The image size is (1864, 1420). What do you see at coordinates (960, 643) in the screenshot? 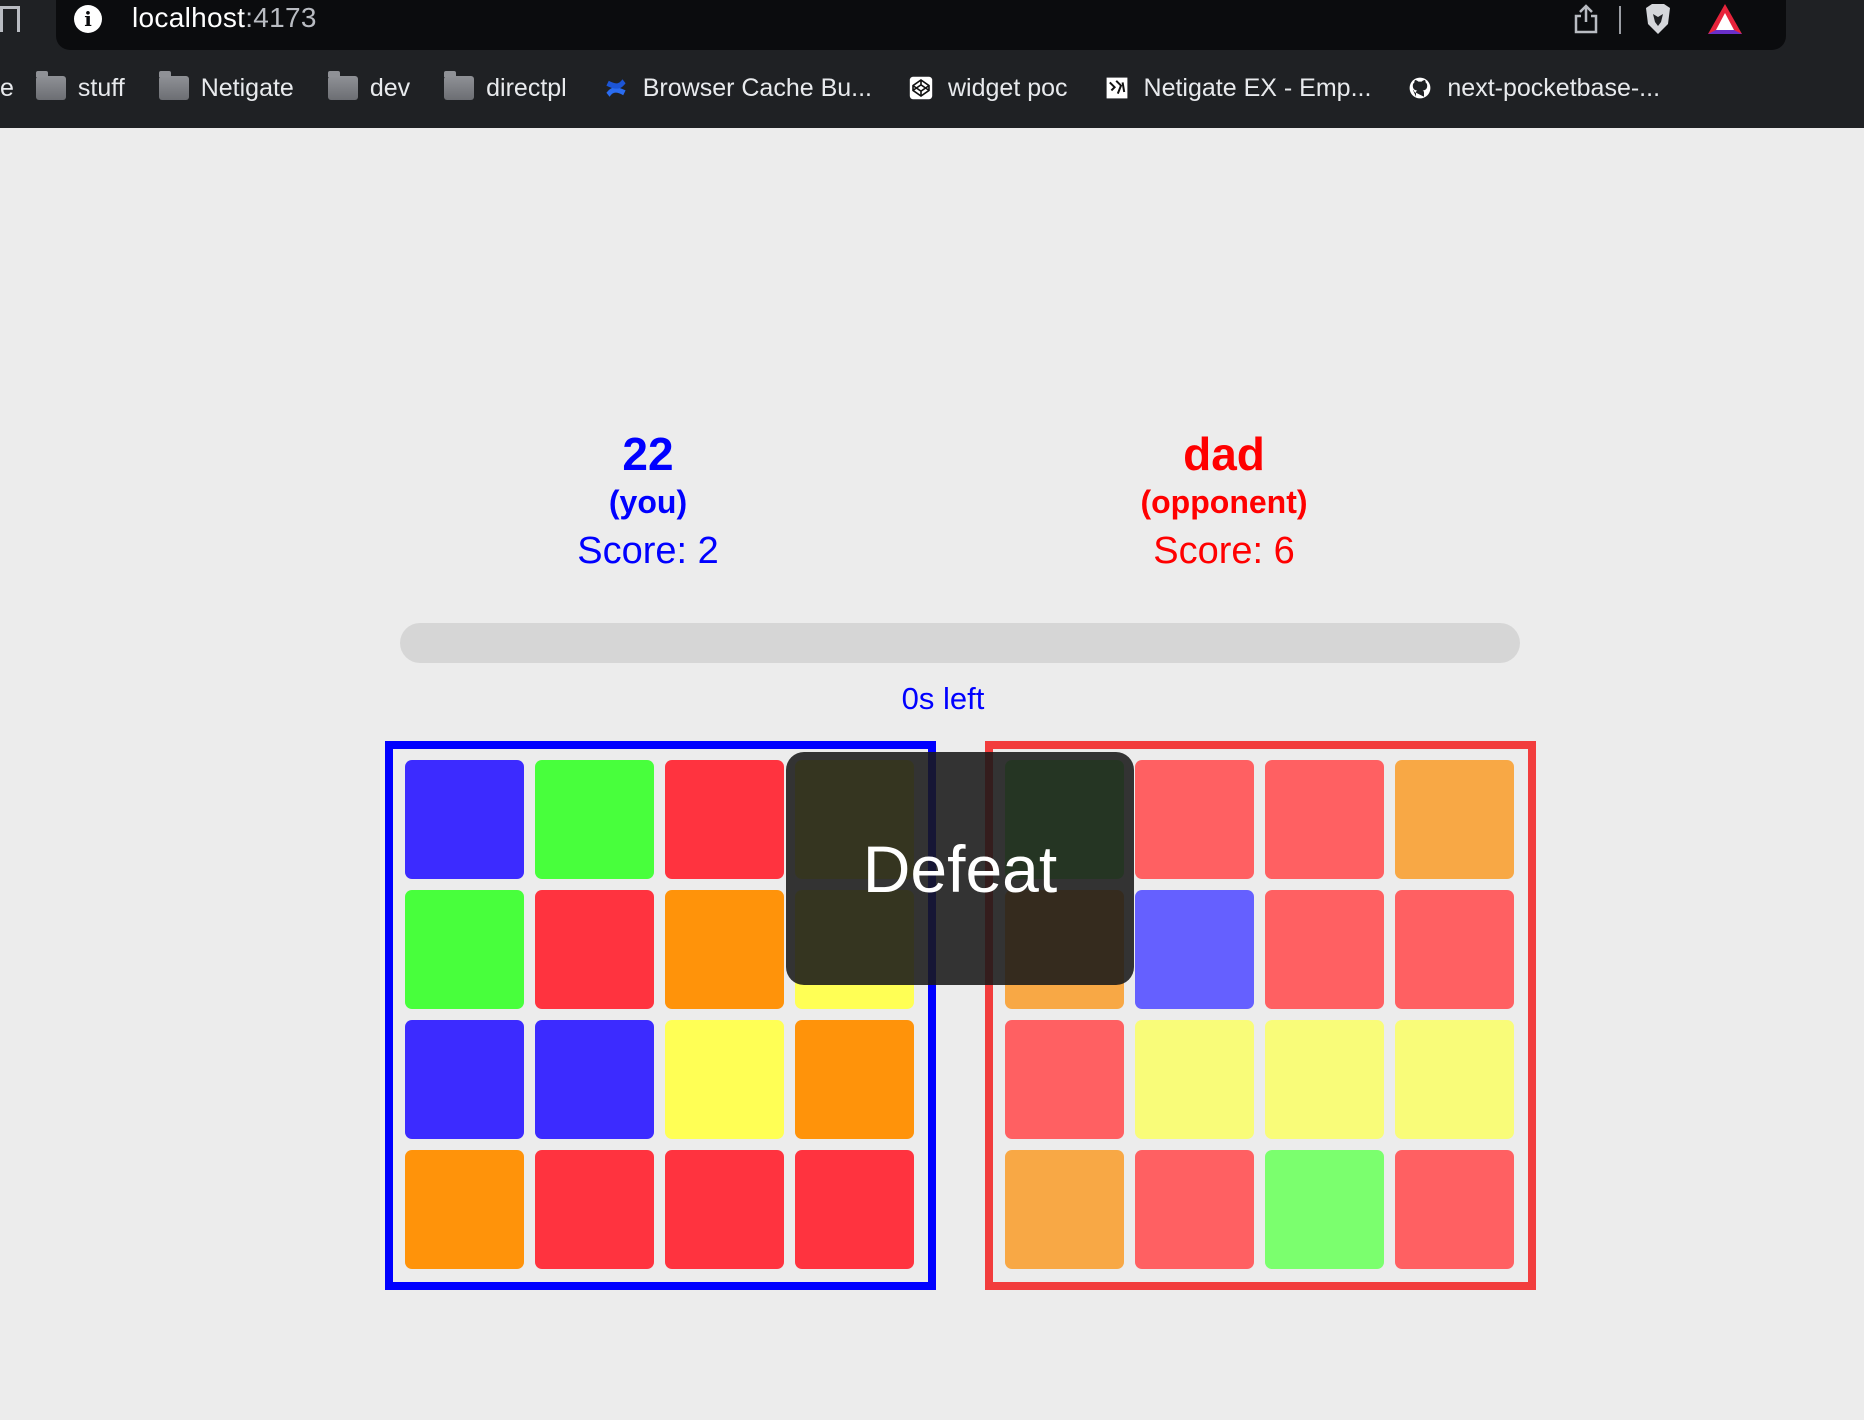
I see `timer-progress-bar` at bounding box center [960, 643].